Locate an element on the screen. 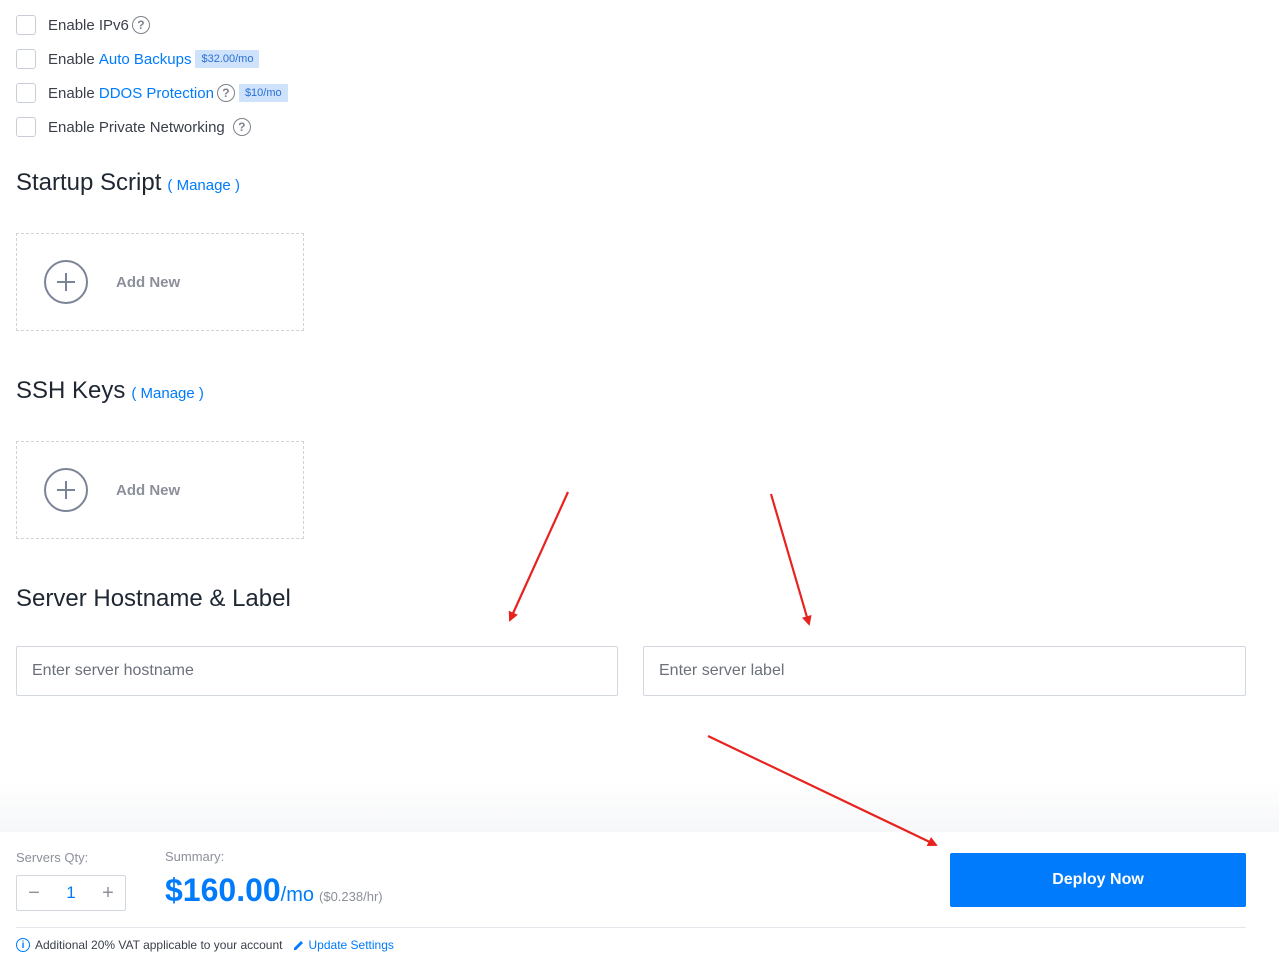 The image size is (1279, 960). quantity-stepper: − 1 + is located at coordinates (71, 893).